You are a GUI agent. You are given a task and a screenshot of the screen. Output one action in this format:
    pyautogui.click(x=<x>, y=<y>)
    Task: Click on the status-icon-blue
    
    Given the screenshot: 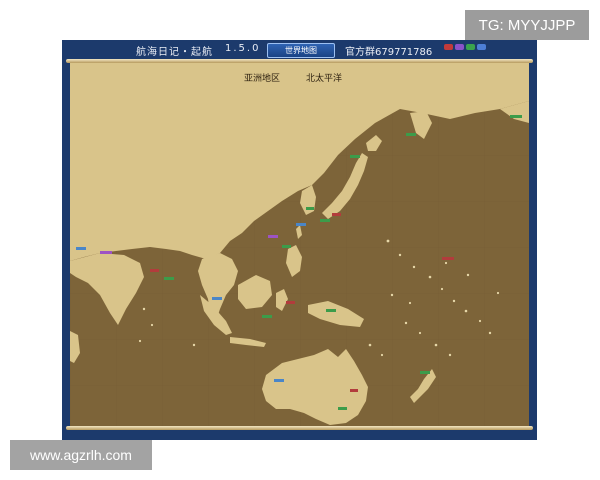 What is the action you would take?
    pyautogui.click(x=481, y=47)
    